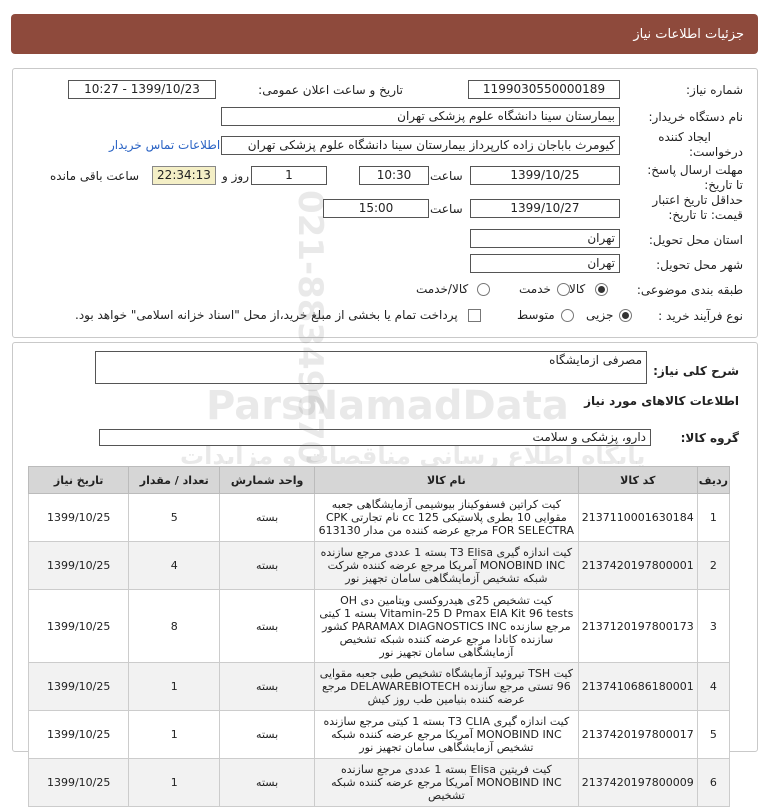 Image resolution: width=770 pixels, height=807 pixels. Describe the element at coordinates (637, 517) in the screenshot. I see `row-code: 2137110001630184` at that location.